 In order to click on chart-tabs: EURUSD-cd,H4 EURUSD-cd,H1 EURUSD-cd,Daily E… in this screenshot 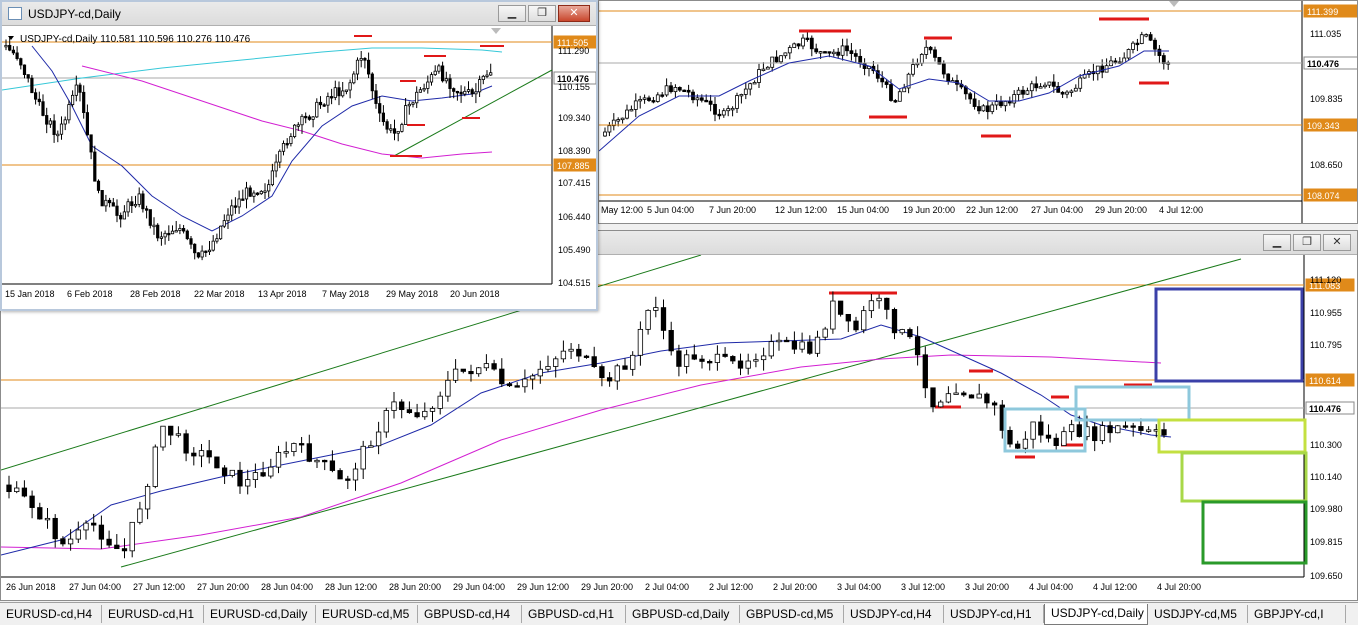, I will do `click(679, 613)`.